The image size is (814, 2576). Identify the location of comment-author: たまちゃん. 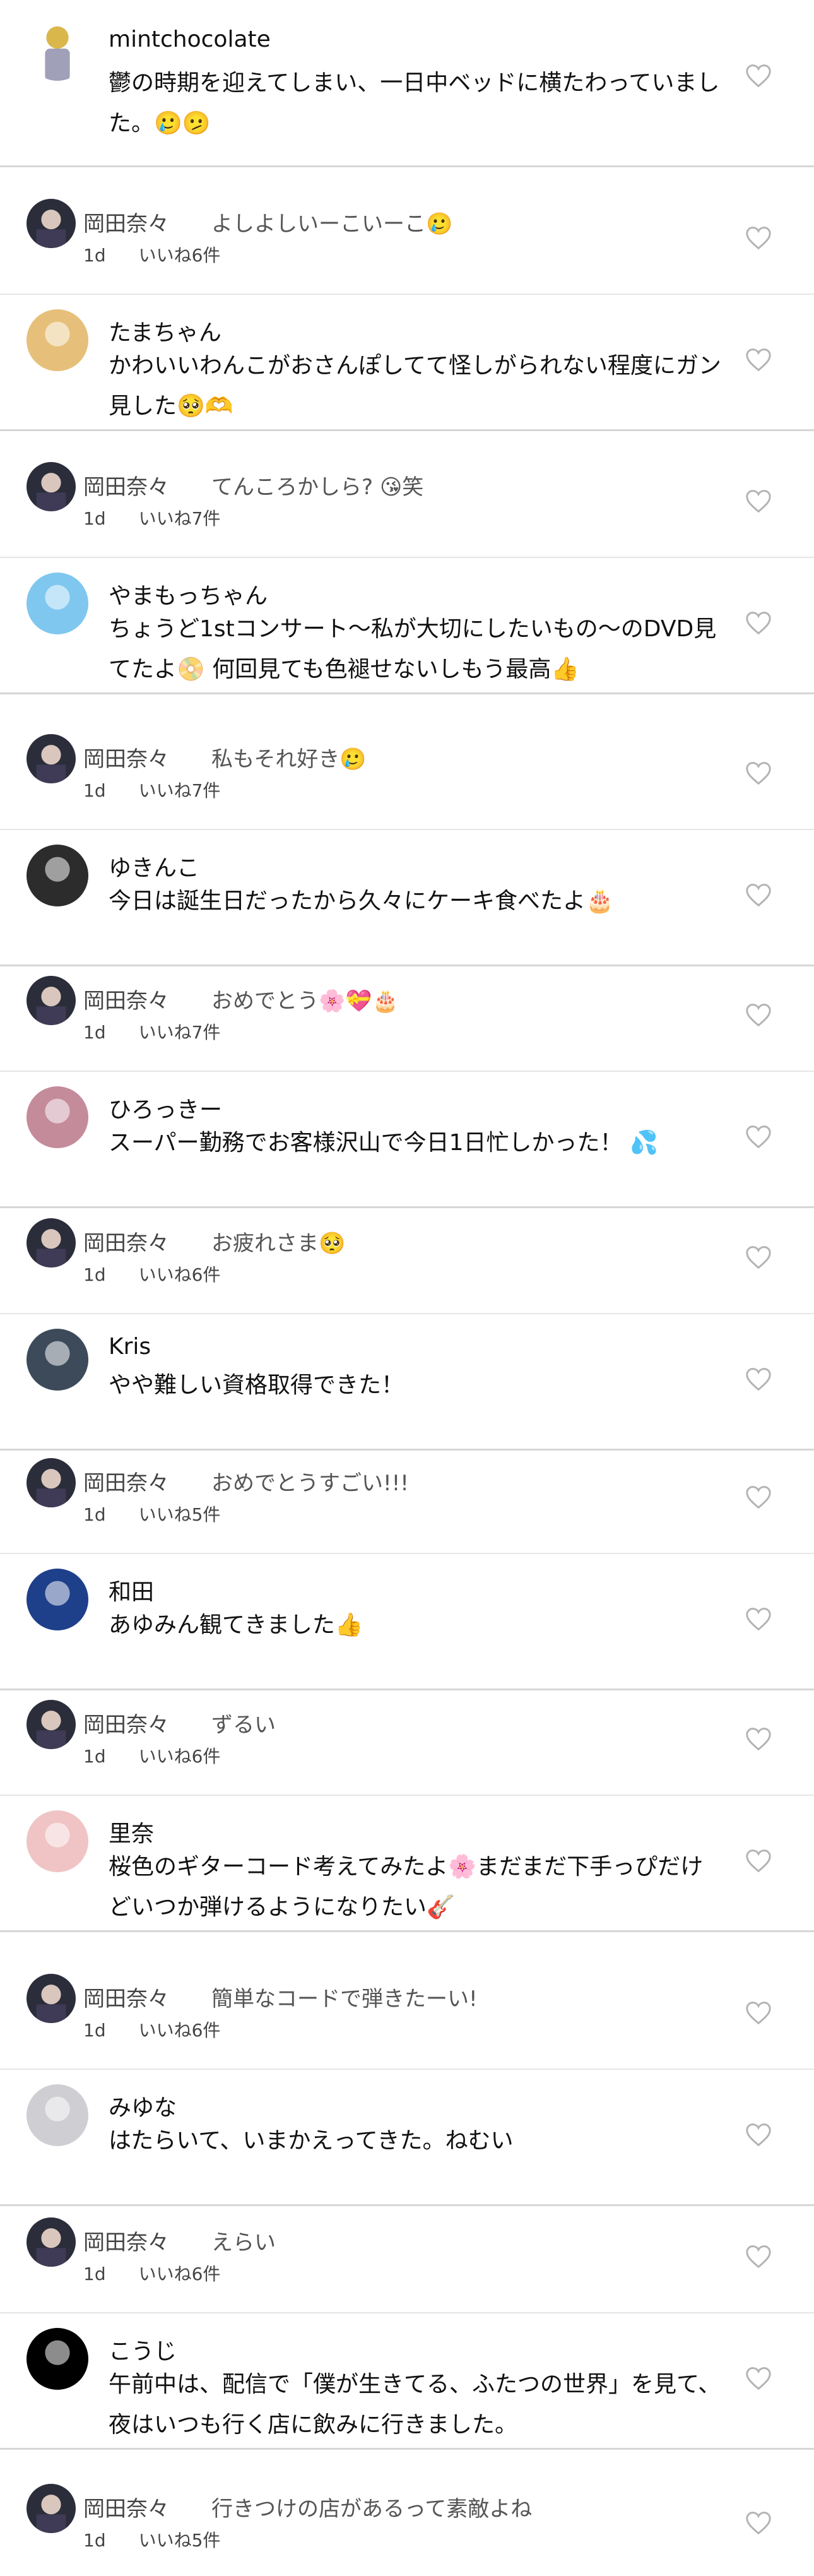
(165, 330).